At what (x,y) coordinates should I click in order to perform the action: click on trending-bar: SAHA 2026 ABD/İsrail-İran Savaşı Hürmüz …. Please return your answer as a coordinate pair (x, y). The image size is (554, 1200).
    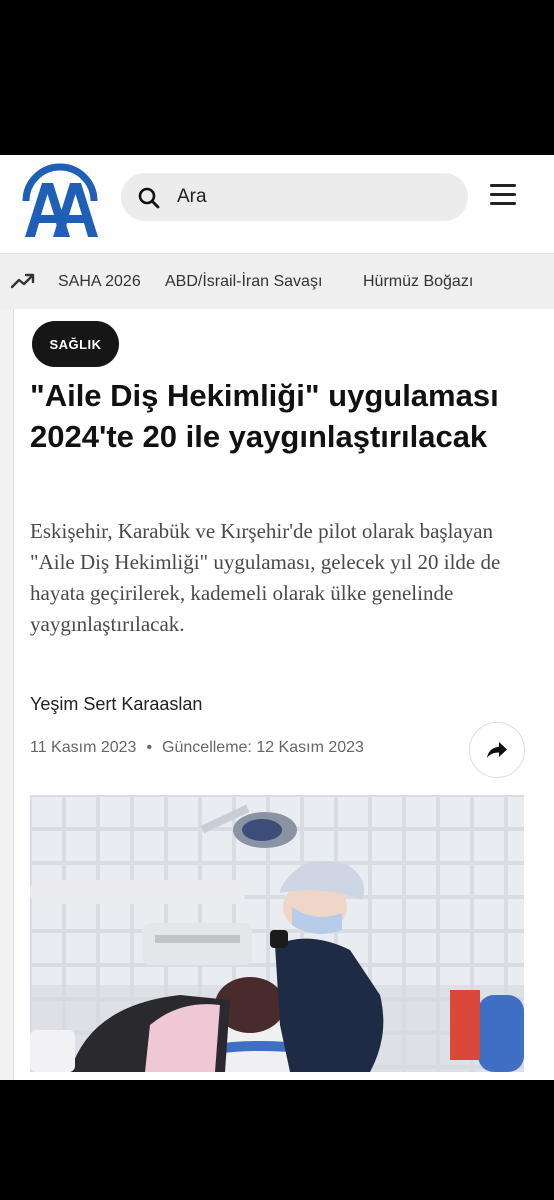
    Looking at the image, I should click on (277, 281).